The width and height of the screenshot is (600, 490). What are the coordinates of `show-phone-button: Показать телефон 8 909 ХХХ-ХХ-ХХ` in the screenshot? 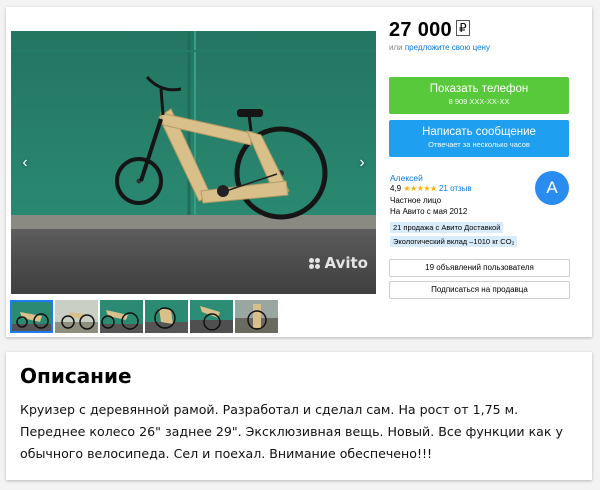 It's located at (479, 95).